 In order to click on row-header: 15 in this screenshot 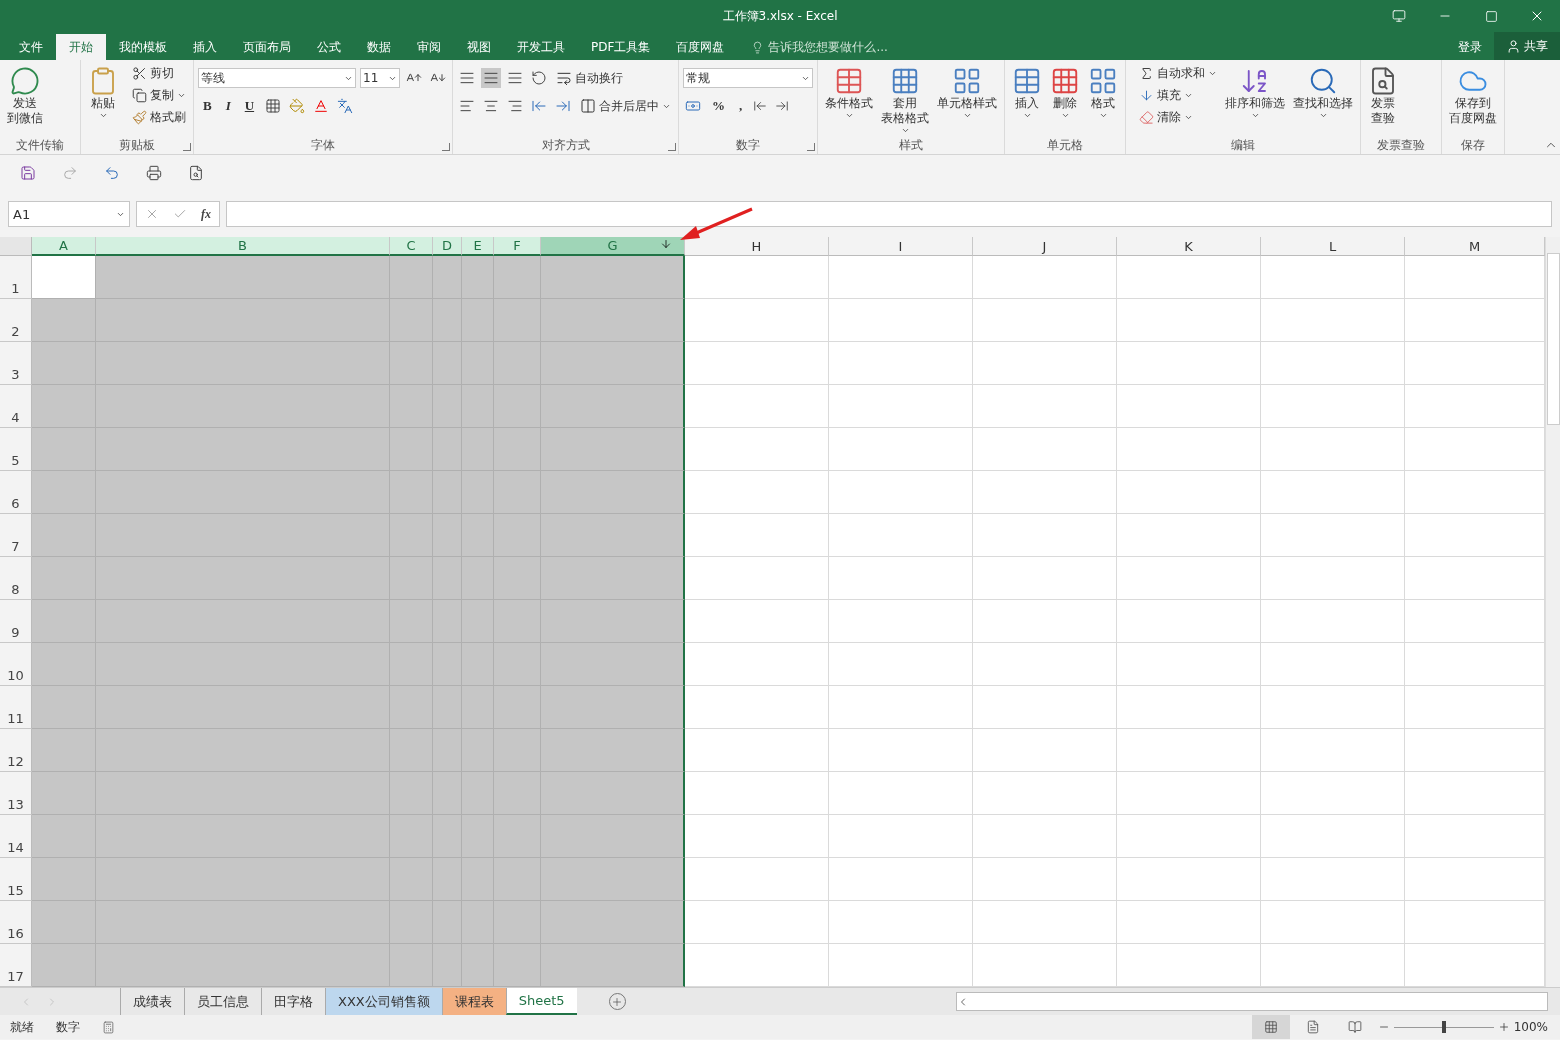, I will do `click(16, 879)`.